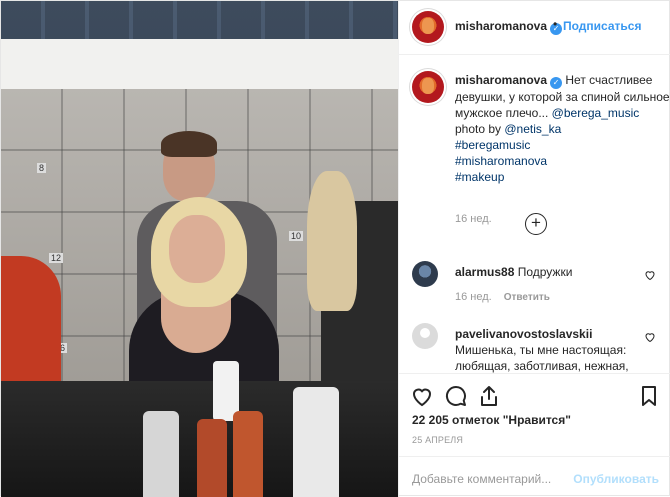  Describe the element at coordinates (502, 297) in the screenshot. I see `comment-meta: 16 нед. Ответить` at that location.